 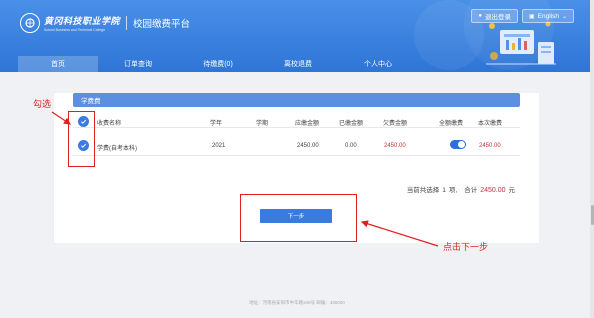 I want to click on annotation-check: 勾选, so click(x=42, y=104).